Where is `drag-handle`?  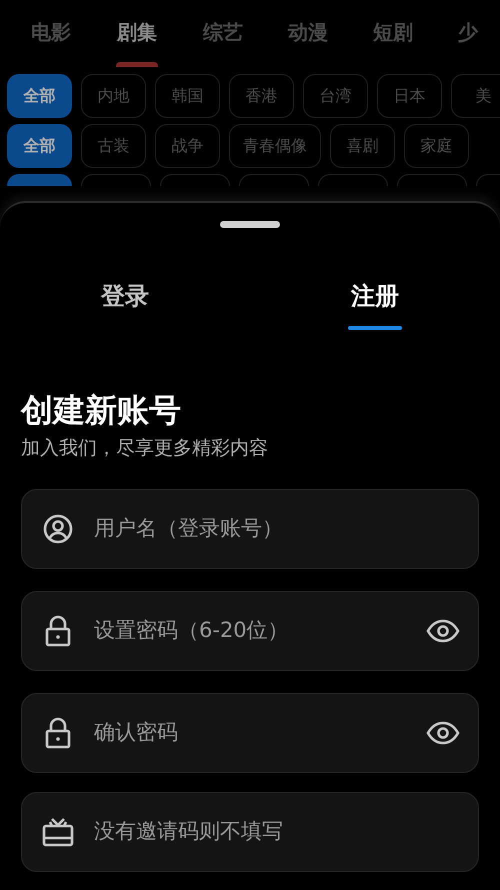 drag-handle is located at coordinates (250, 224).